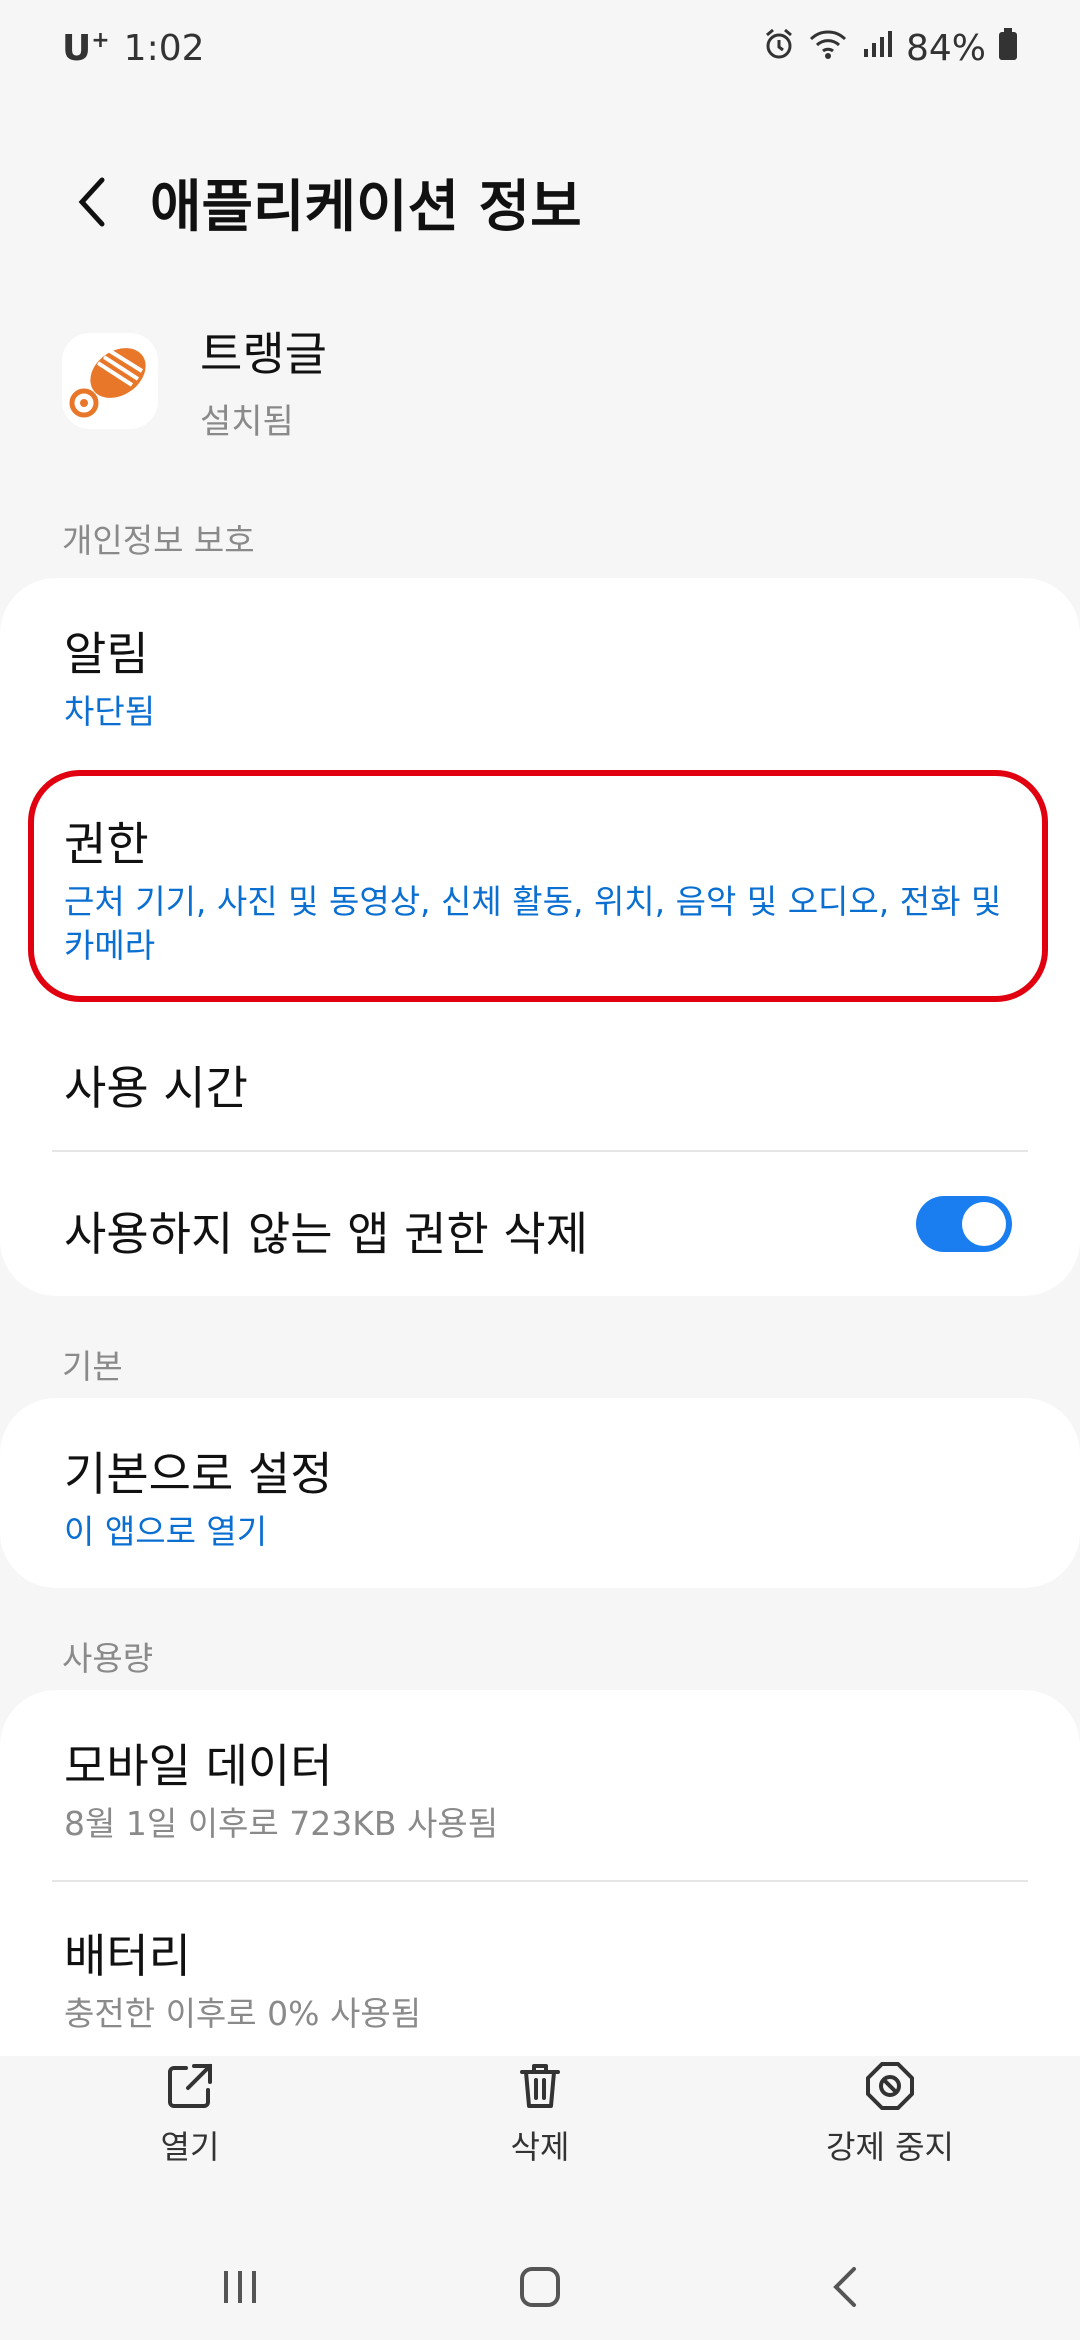 The width and height of the screenshot is (1080, 2340). I want to click on notifications-row: 알림 차단됨, so click(540, 676).